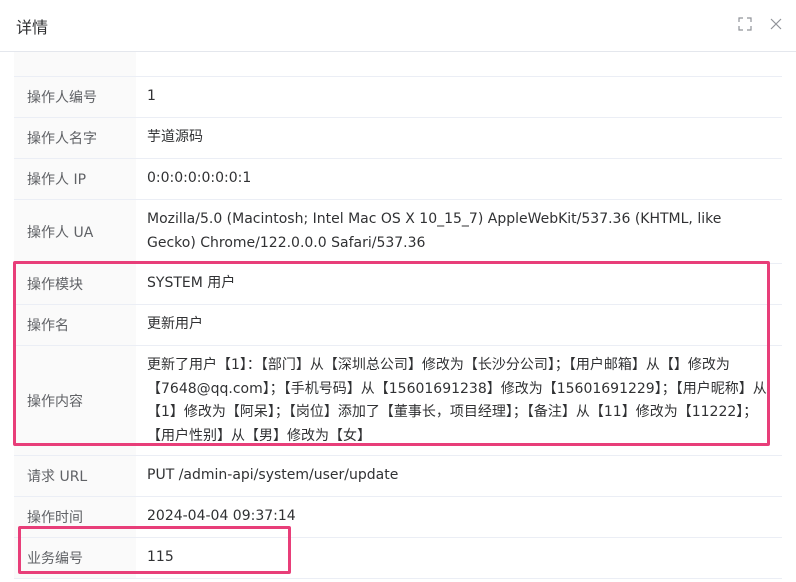 This screenshot has width=796, height=582. Describe the element at coordinates (75, 284) in the screenshot. I see `label-operation-module: 操作模块` at that location.